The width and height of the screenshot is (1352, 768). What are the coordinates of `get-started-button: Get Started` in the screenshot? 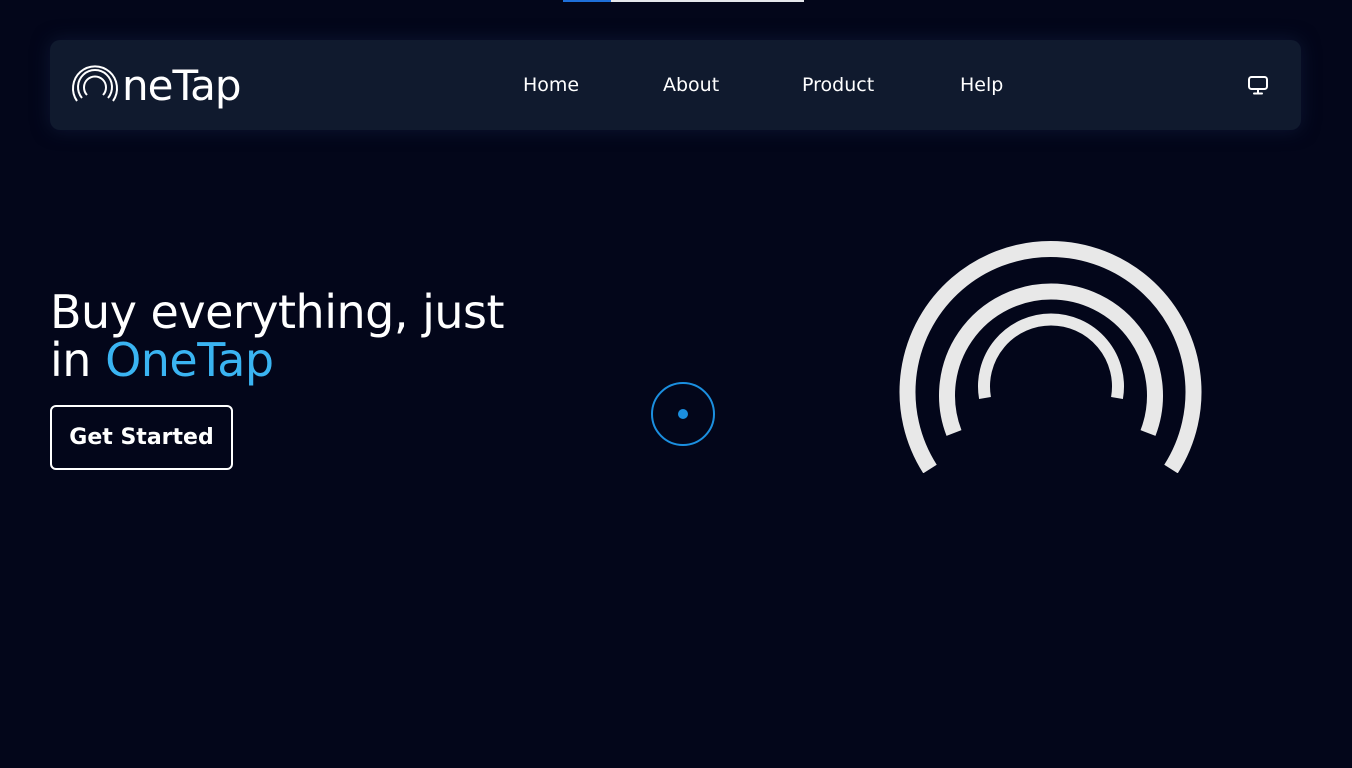 It's located at (141, 437).